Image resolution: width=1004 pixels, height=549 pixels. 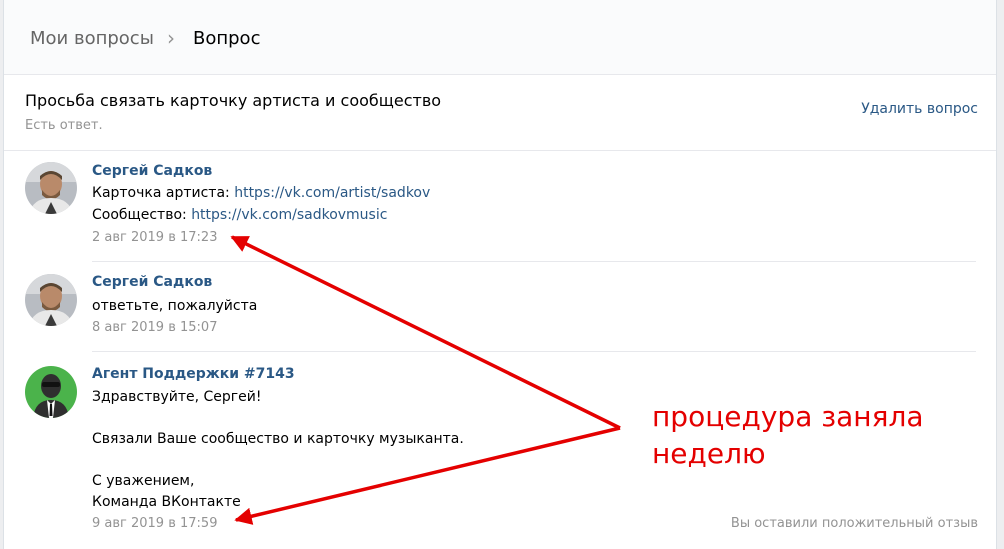 What do you see at coordinates (425, 332) in the screenshot?
I see `arrow-to-first-date` at bounding box center [425, 332].